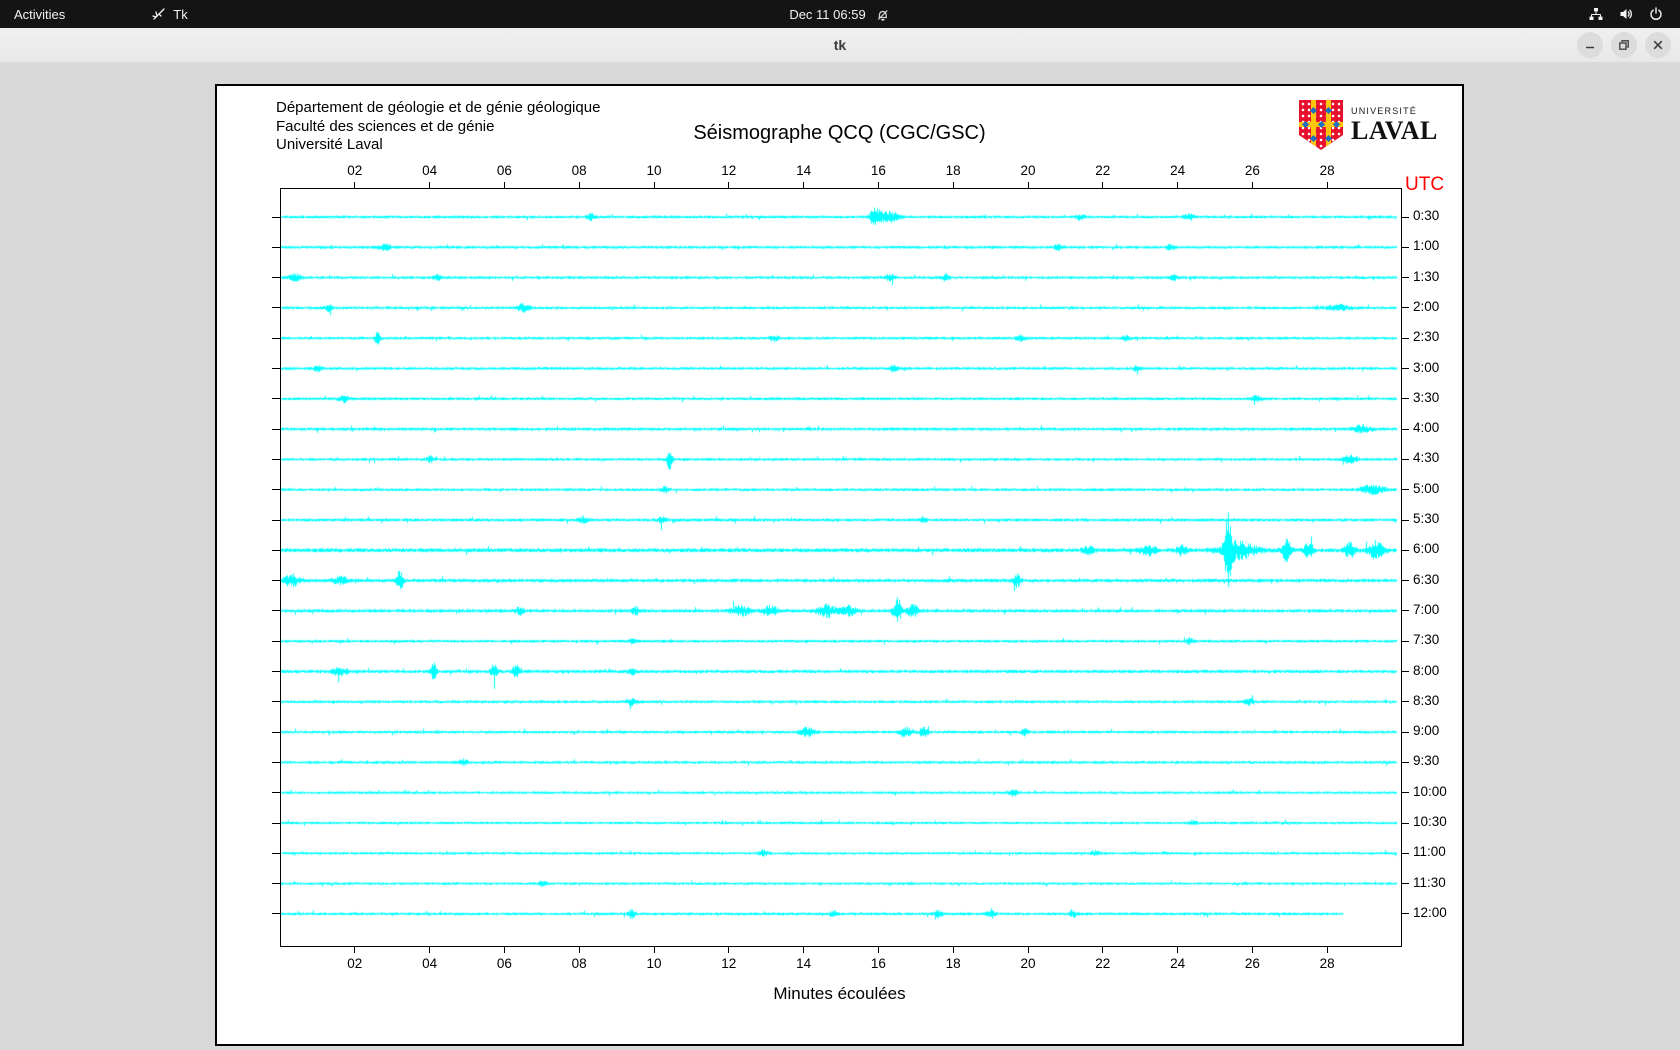 The image size is (1680, 1050). I want to click on row-time-label: 1:00, so click(1426, 246).